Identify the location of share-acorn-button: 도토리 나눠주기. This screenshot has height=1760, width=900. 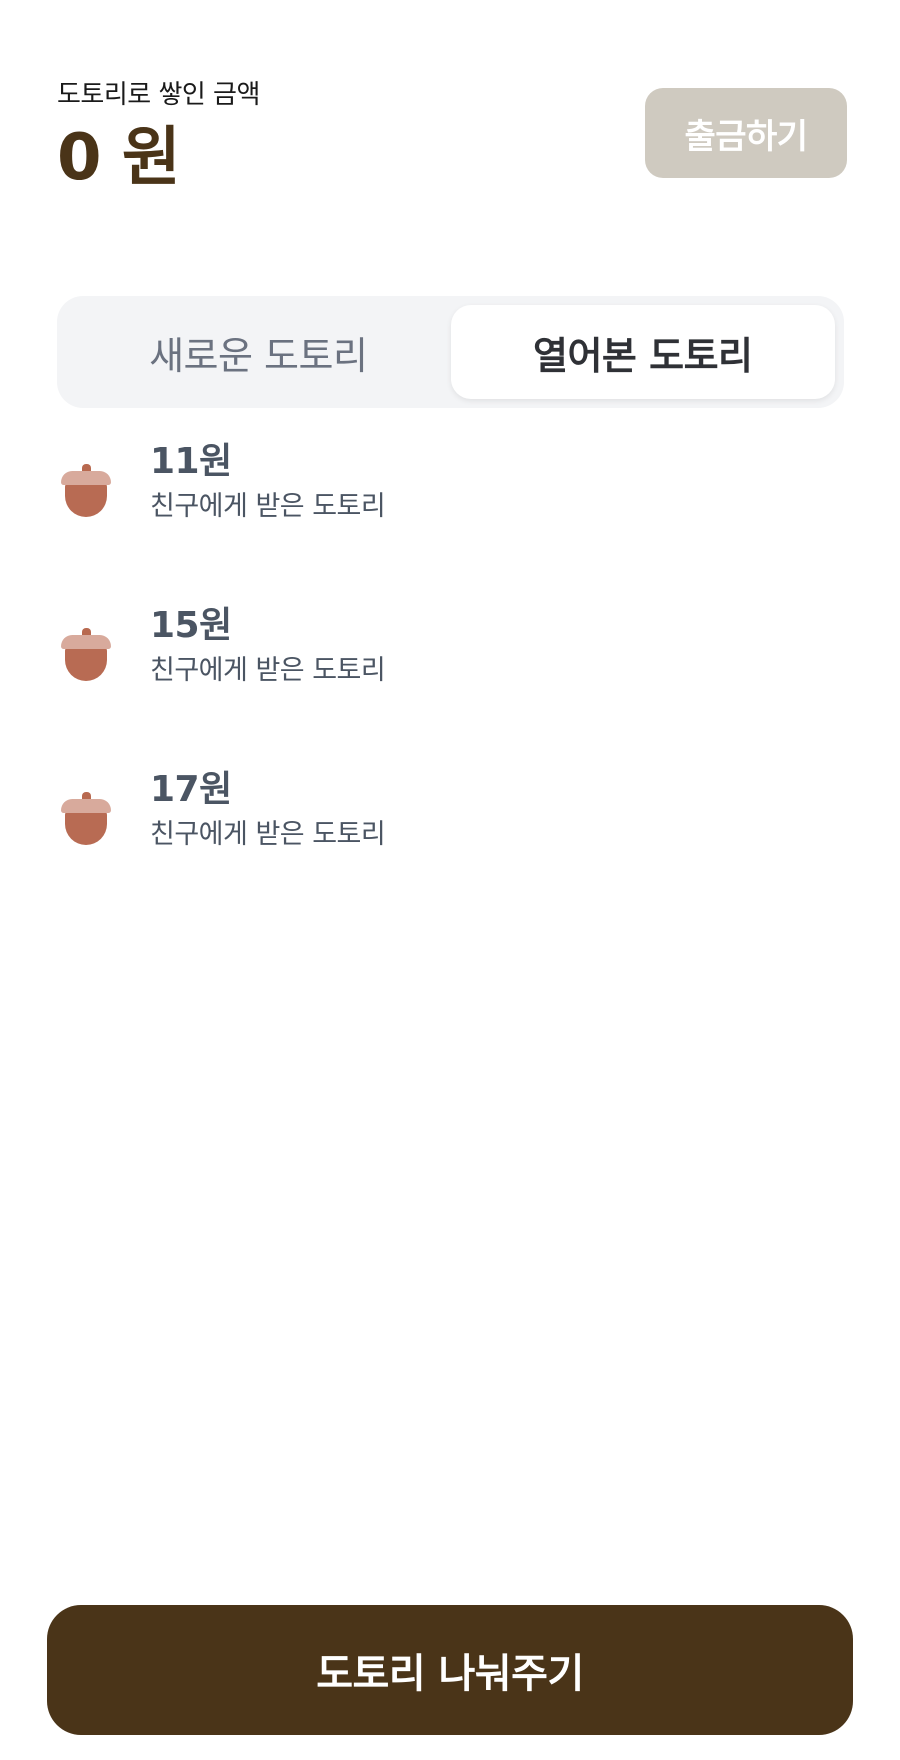
(450, 1670).